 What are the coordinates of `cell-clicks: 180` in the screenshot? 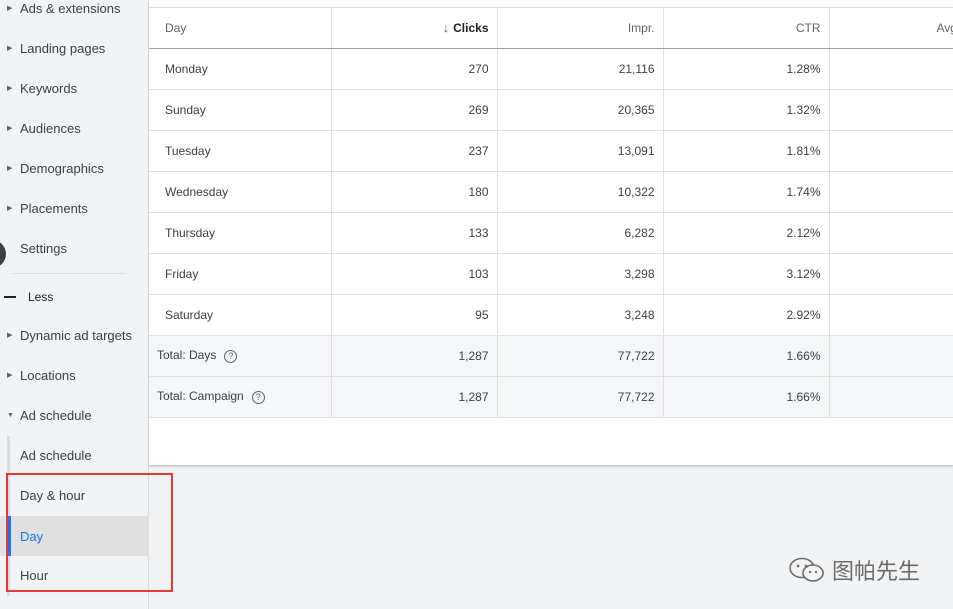 It's located at (414, 192).